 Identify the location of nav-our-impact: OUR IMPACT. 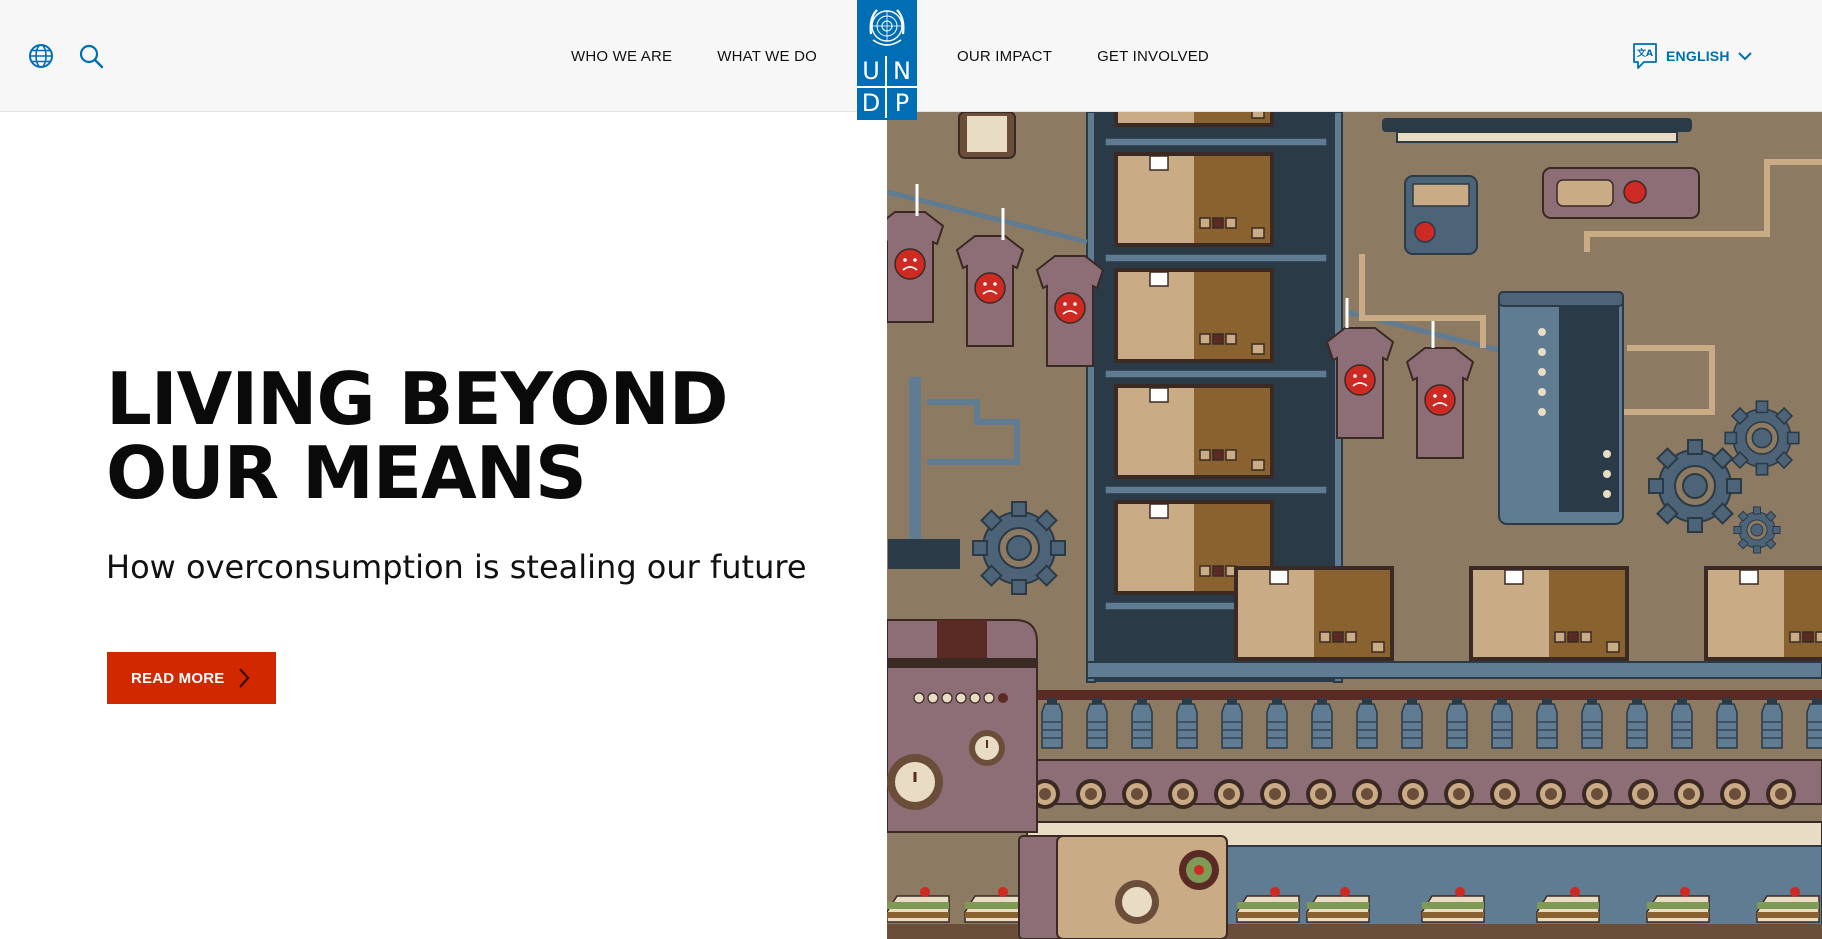
(1004, 56).